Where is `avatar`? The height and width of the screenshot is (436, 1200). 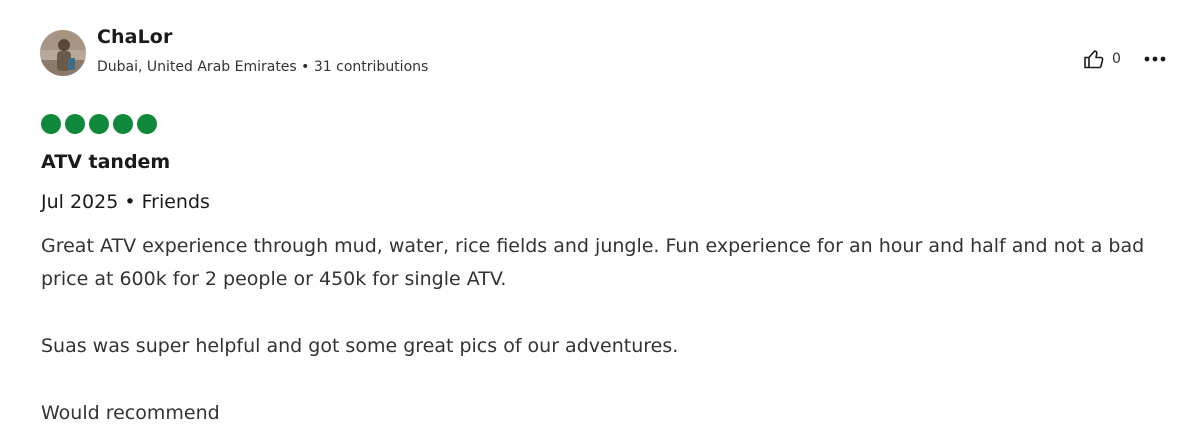 avatar is located at coordinates (63, 53).